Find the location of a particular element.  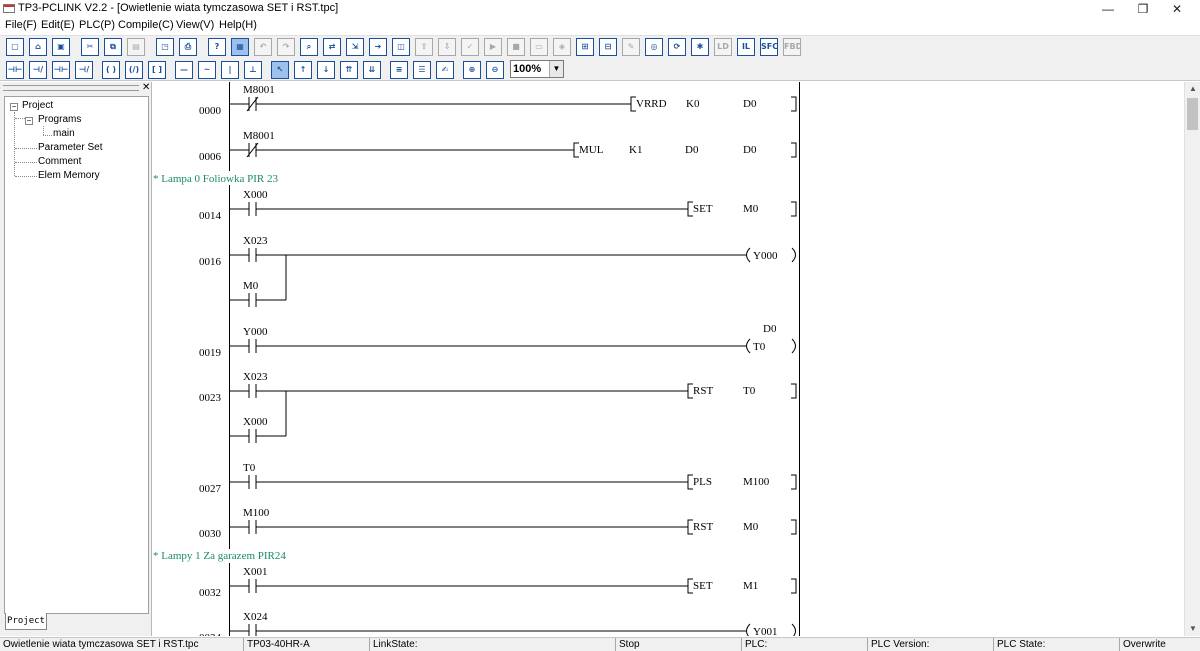

device-icon: ▭ is located at coordinates (539, 47).